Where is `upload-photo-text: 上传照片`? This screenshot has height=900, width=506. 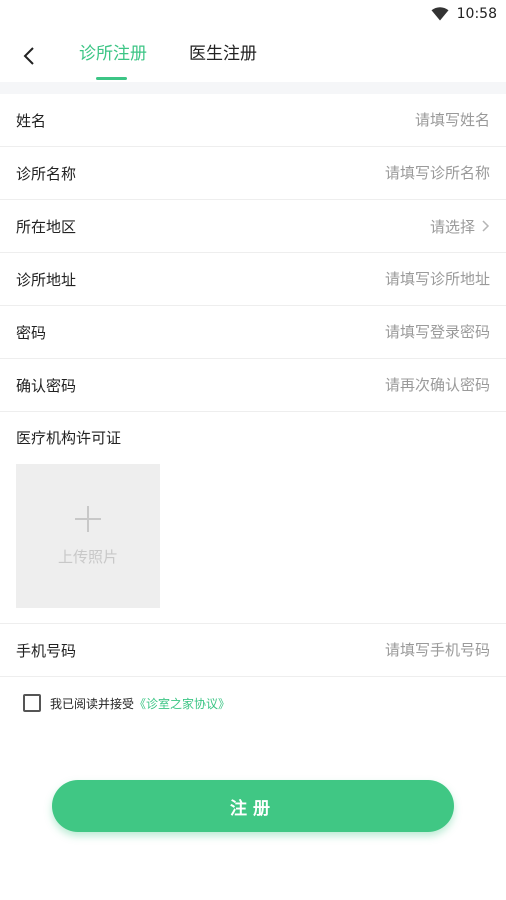
upload-photo-text: 上传照片 is located at coordinates (87, 556).